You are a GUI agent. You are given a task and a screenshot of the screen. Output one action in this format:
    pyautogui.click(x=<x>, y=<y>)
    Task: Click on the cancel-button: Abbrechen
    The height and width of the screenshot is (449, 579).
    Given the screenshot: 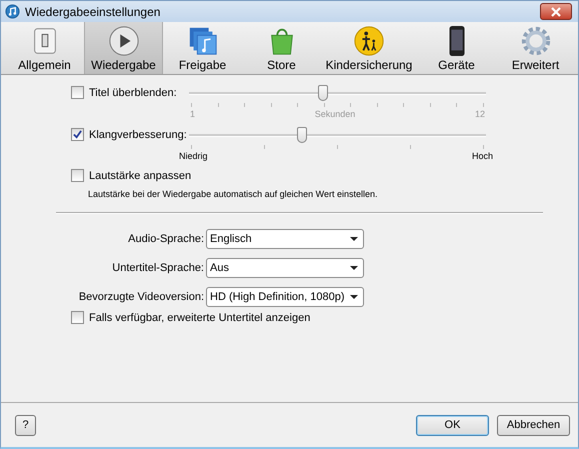 What is the action you would take?
    pyautogui.click(x=533, y=425)
    